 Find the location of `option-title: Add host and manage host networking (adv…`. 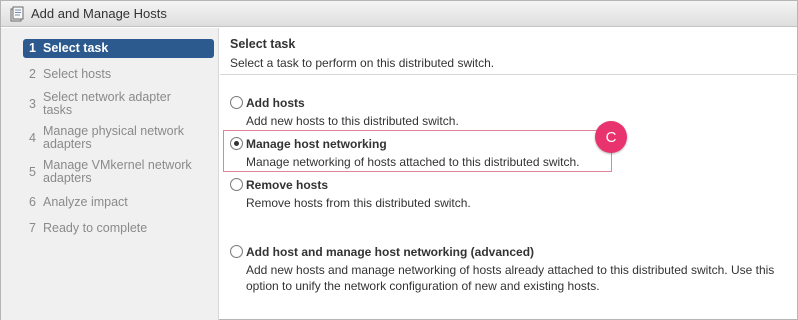

option-title: Add host and manage host networking (adv… is located at coordinates (390, 252).